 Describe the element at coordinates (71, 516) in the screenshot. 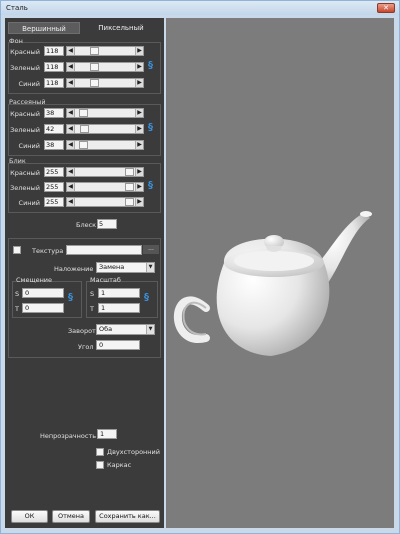

I see `cancel-button: Отмена` at that location.